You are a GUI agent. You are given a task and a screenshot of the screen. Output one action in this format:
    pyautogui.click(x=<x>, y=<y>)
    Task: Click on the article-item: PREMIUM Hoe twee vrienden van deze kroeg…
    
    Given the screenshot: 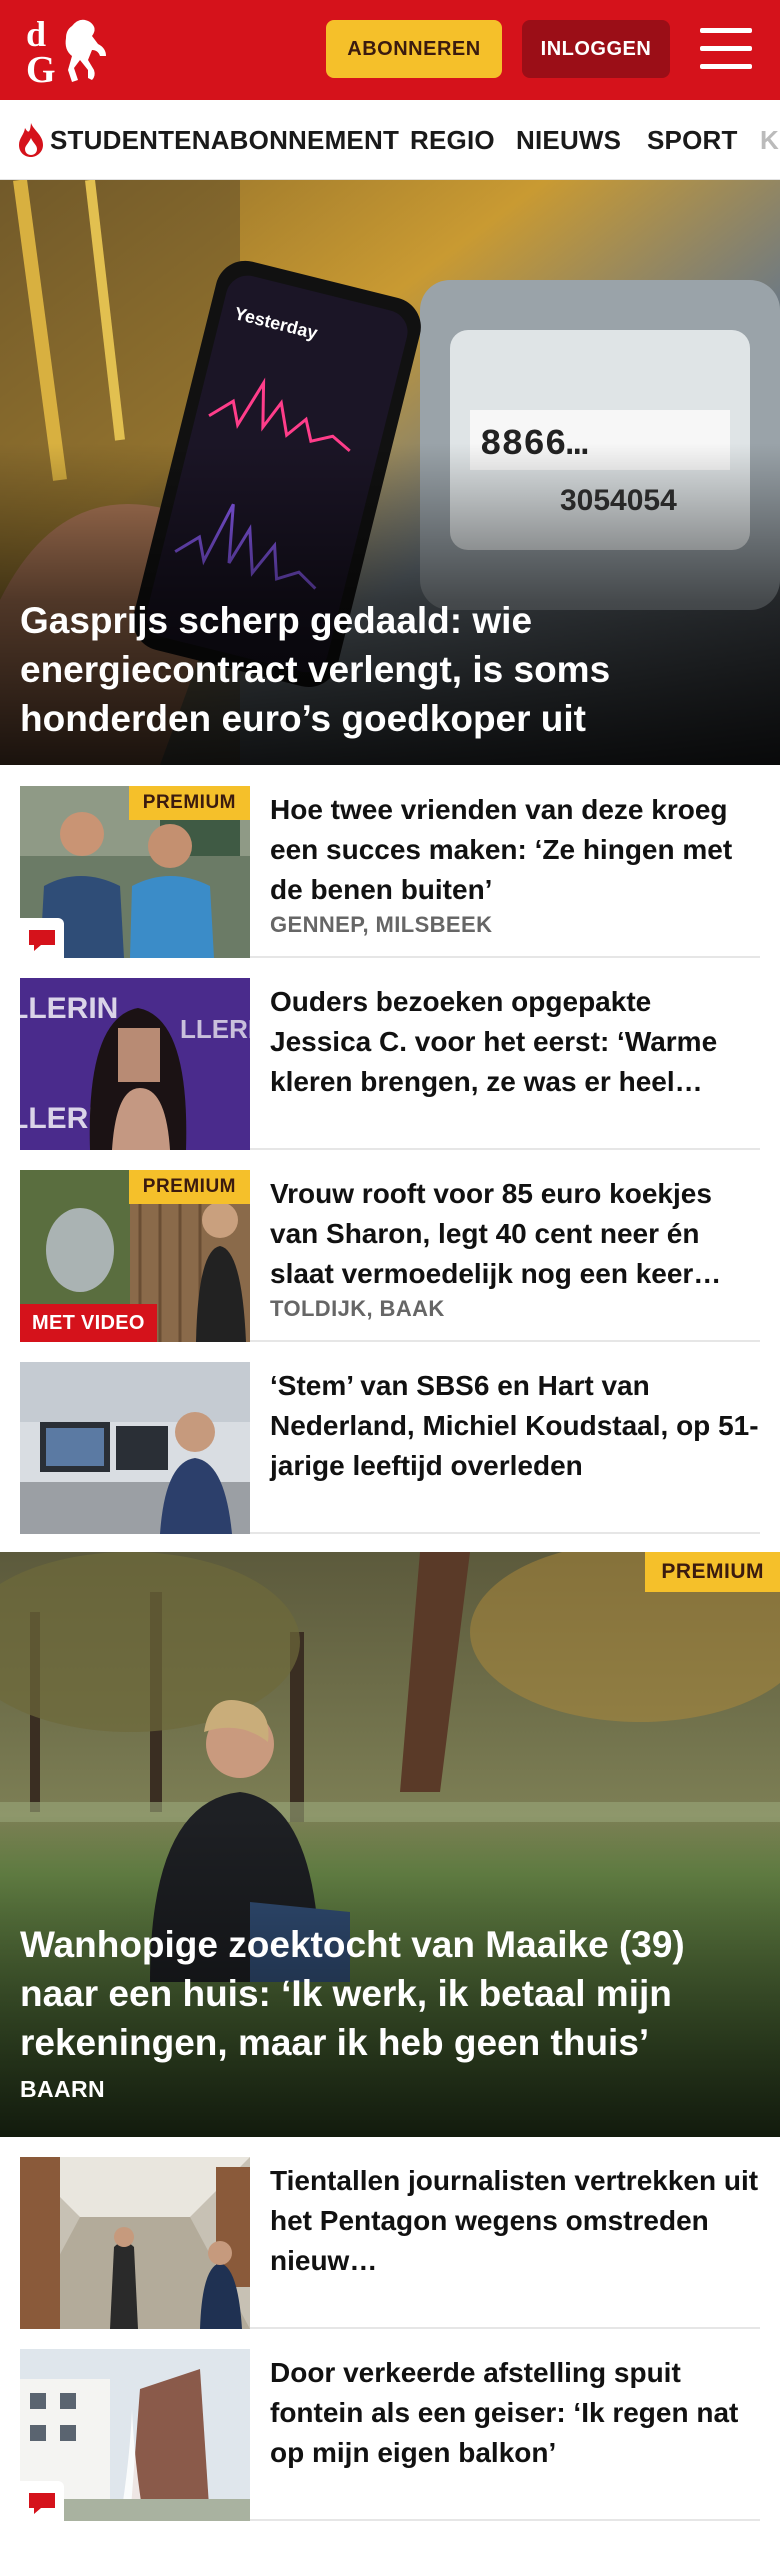 What is the action you would take?
    pyautogui.click(x=390, y=872)
    